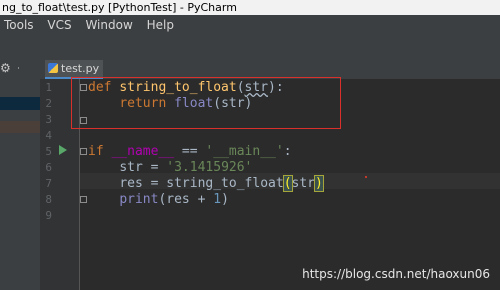  What do you see at coordinates (217, 199) in the screenshot?
I see `number-literal: 1` at bounding box center [217, 199].